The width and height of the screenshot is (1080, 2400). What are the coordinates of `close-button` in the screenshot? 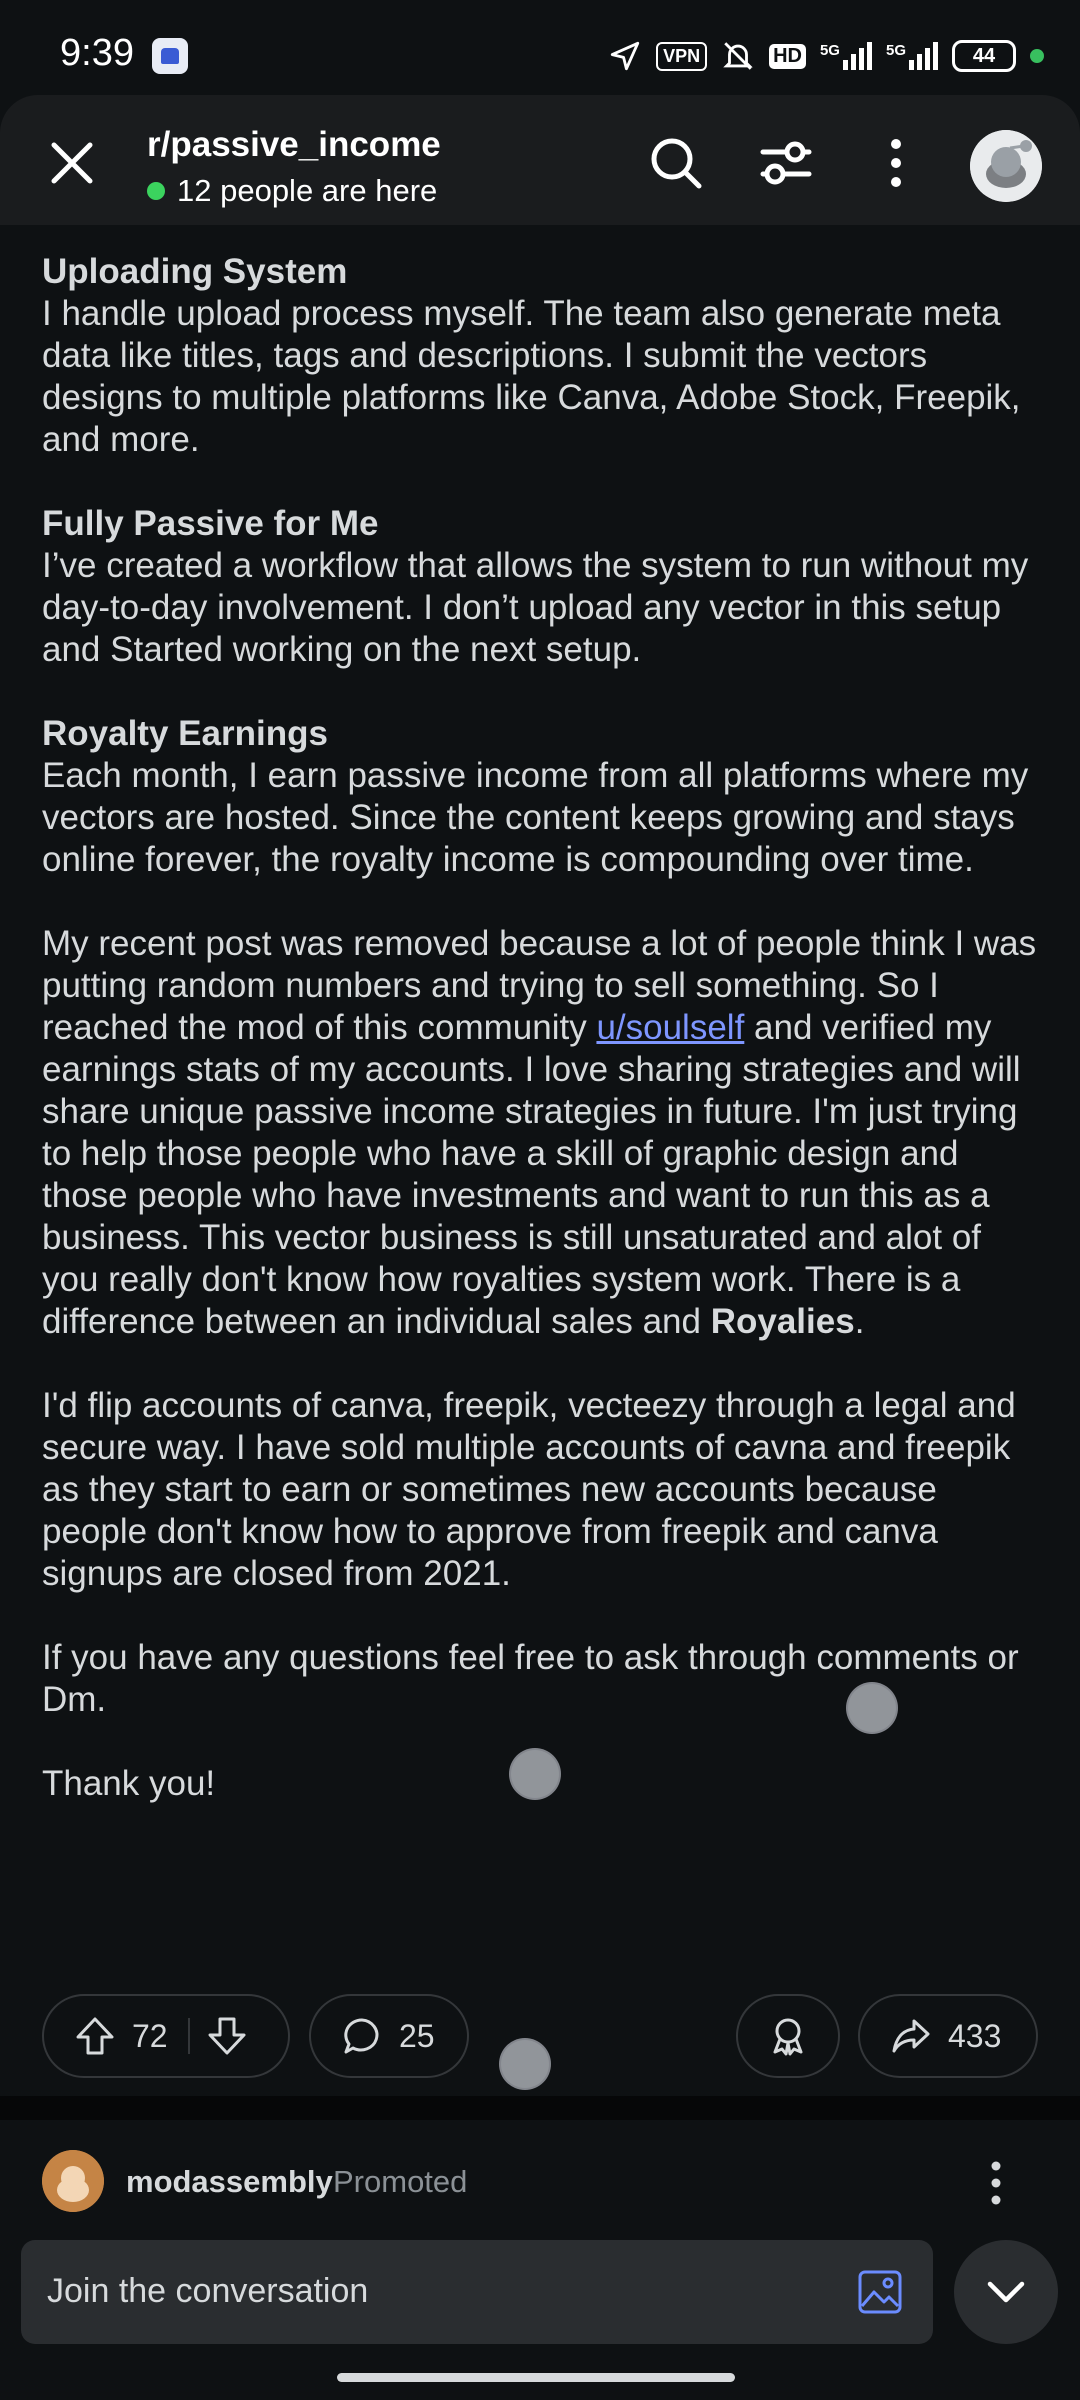 It's located at (72, 163).